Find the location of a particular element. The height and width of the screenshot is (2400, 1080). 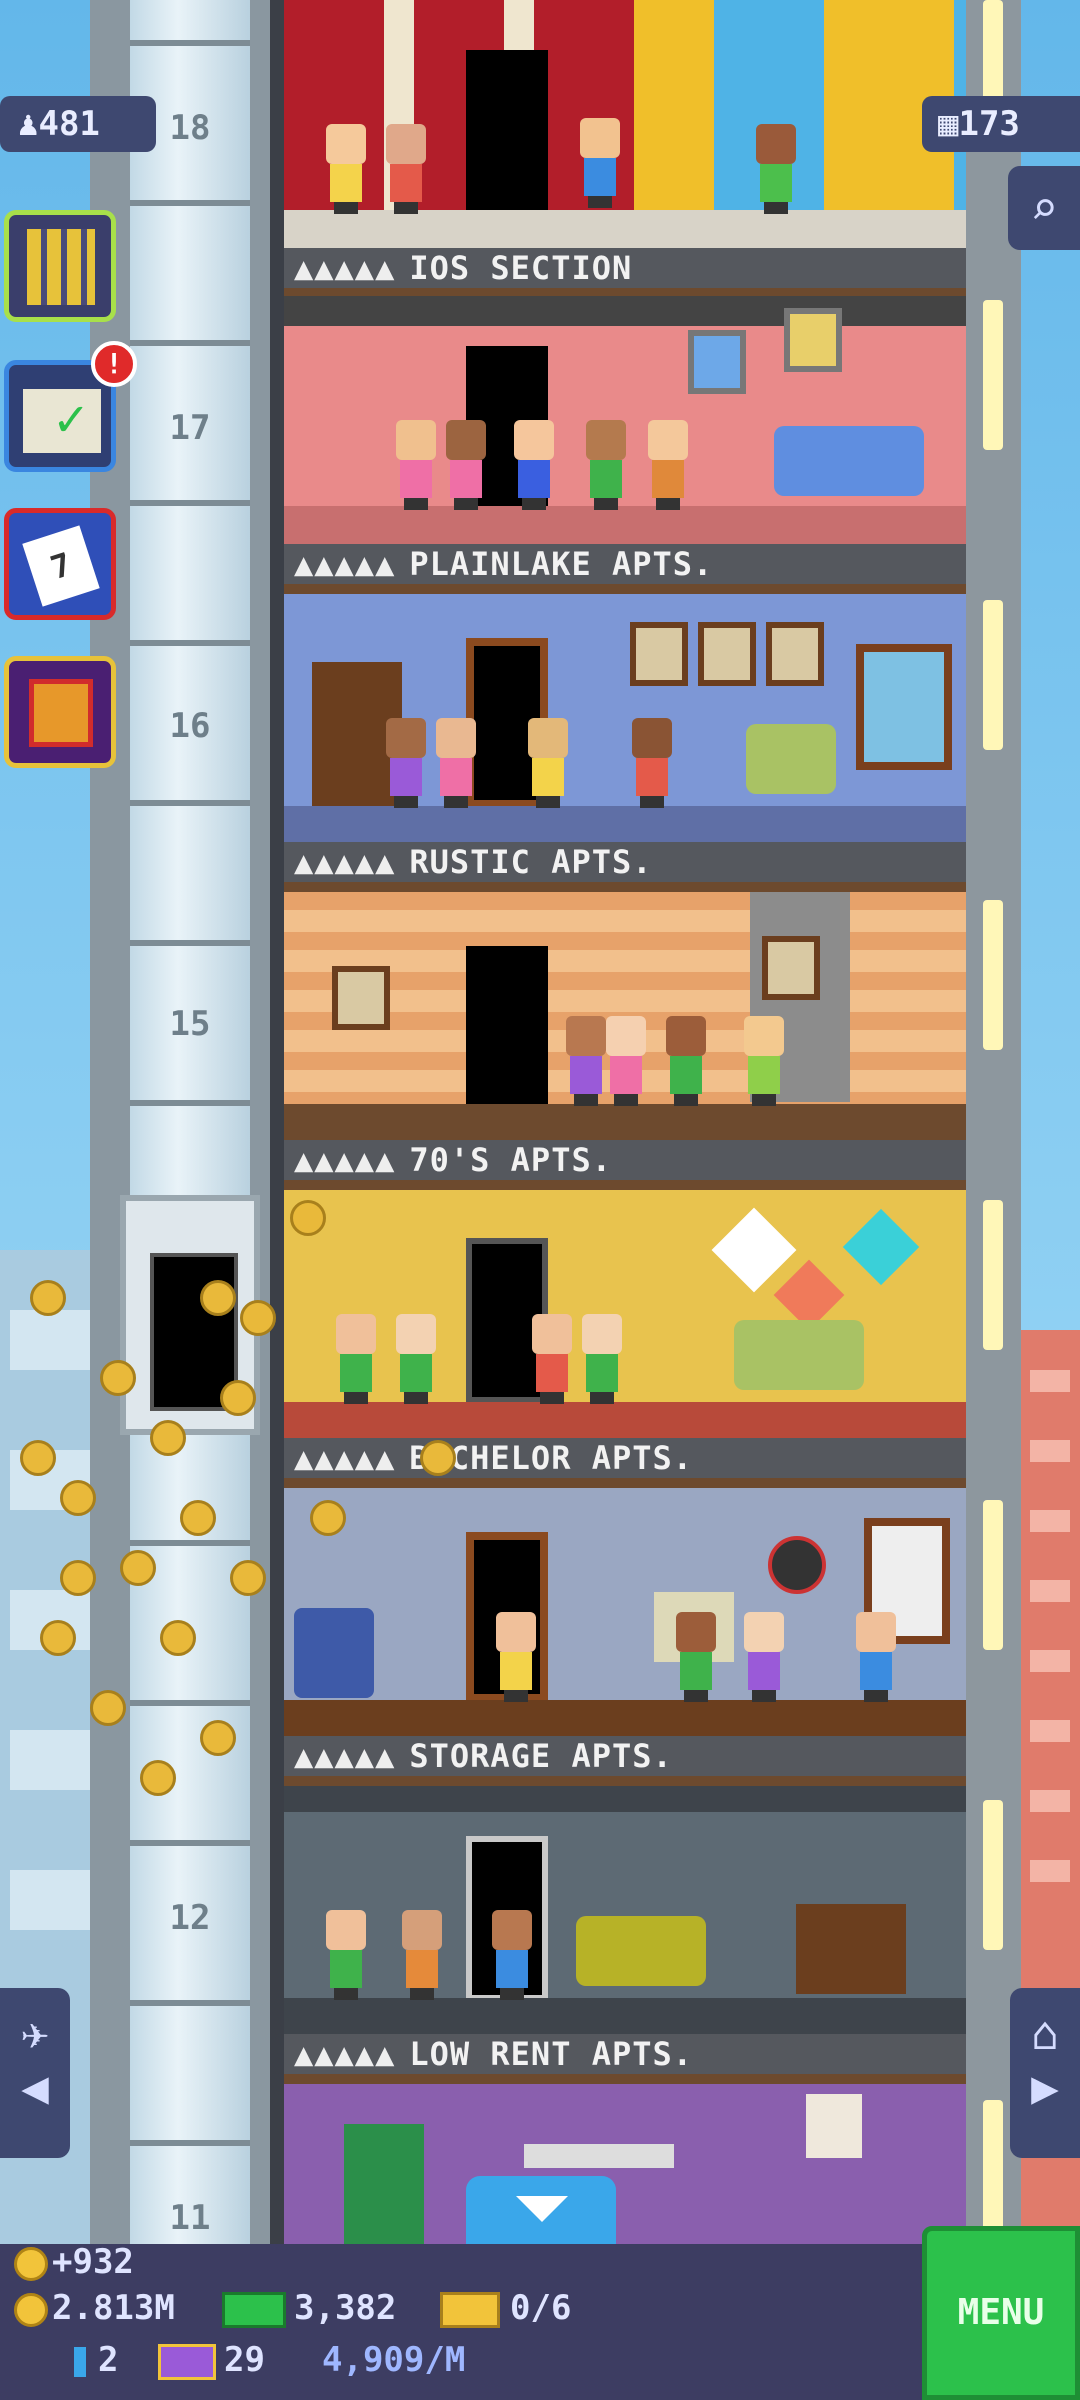

wall-decor is located at coordinates (881, 1247).